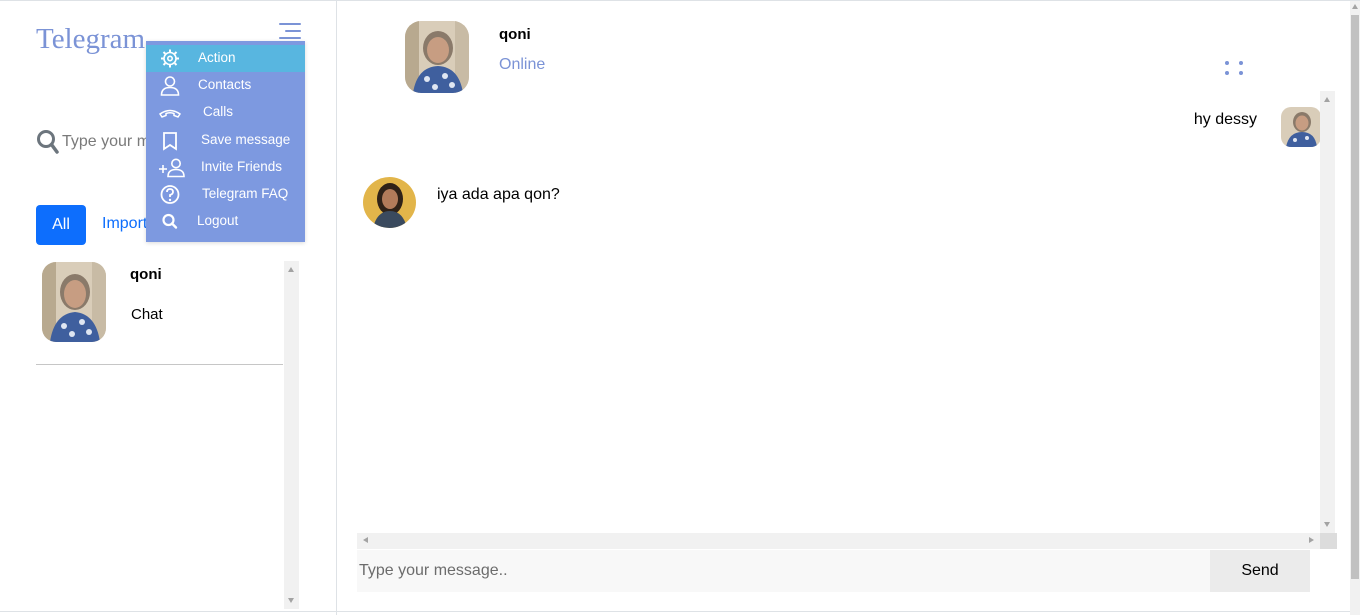 This screenshot has width=1360, height=615. I want to click on scrollbar-corner, so click(1328, 541).